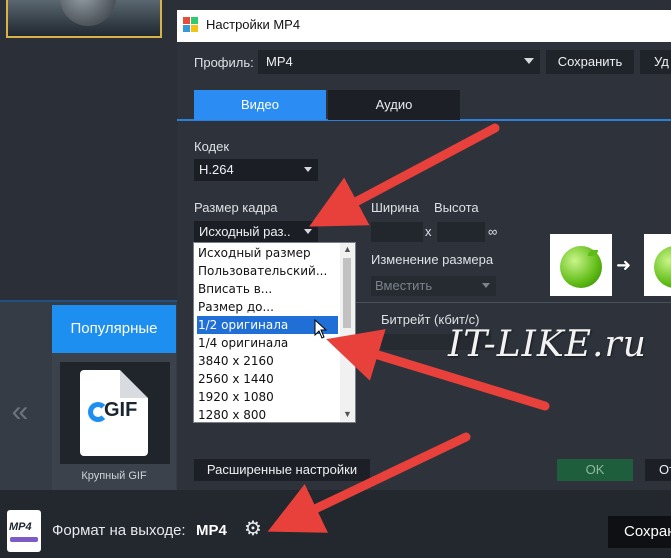  Describe the element at coordinates (595, 470) in the screenshot. I see `ok-button: OK` at that location.